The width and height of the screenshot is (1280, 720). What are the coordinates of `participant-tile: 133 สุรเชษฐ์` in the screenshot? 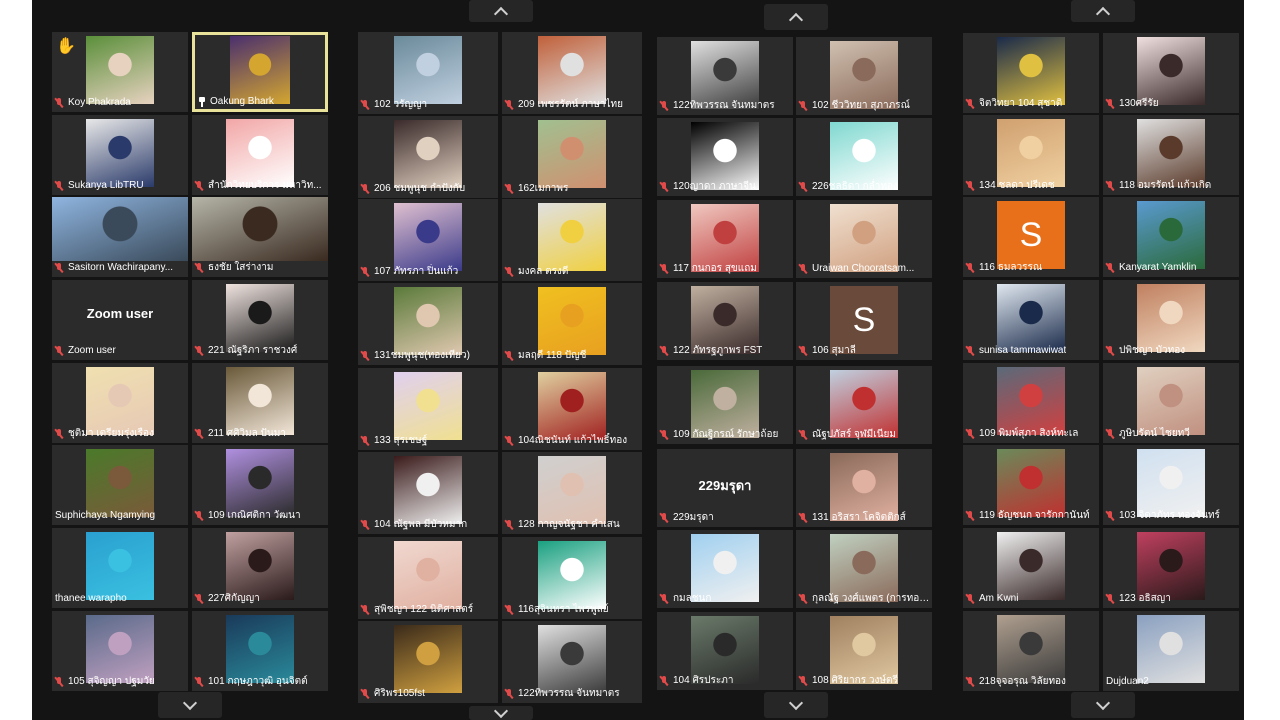 It's located at (428, 409).